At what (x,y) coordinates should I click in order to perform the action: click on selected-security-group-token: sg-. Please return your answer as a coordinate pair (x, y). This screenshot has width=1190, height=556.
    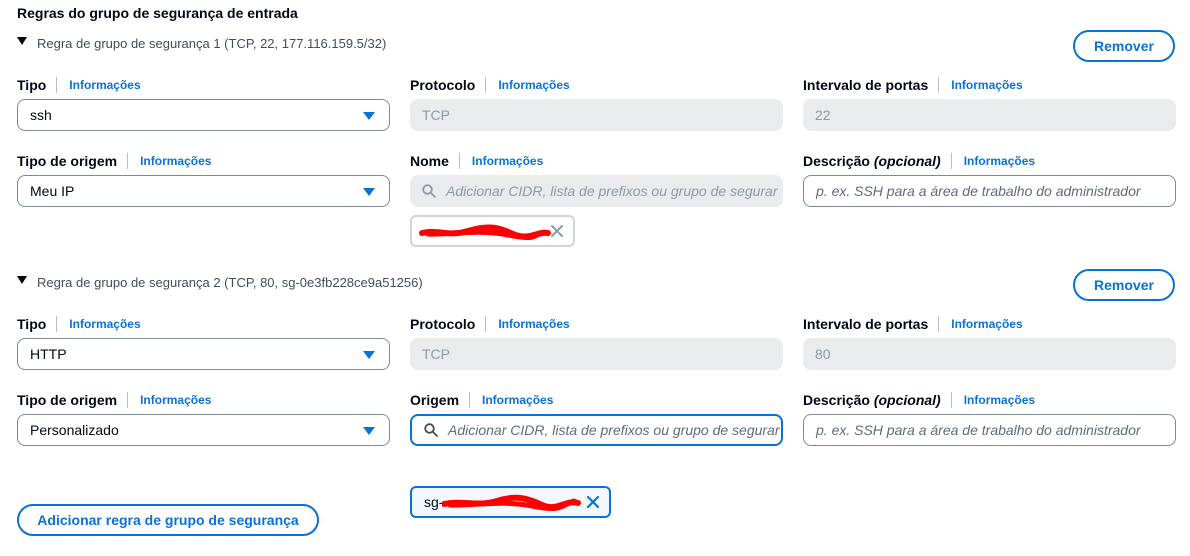
    Looking at the image, I should click on (510, 502).